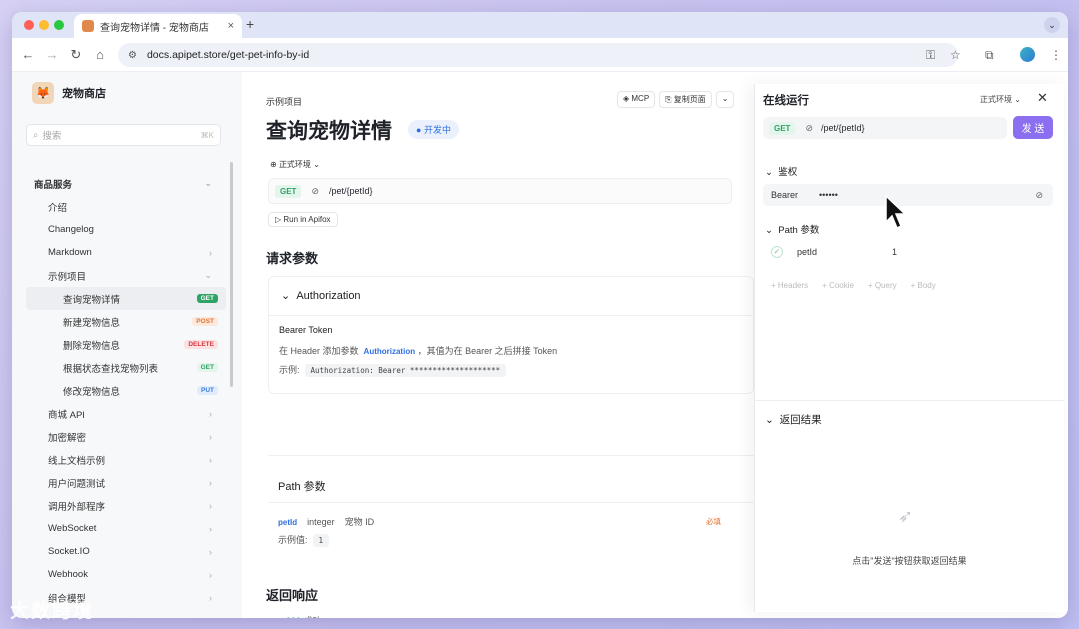  What do you see at coordinates (1039, 195) in the screenshot?
I see `eye-off-icon: ⊘` at bounding box center [1039, 195].